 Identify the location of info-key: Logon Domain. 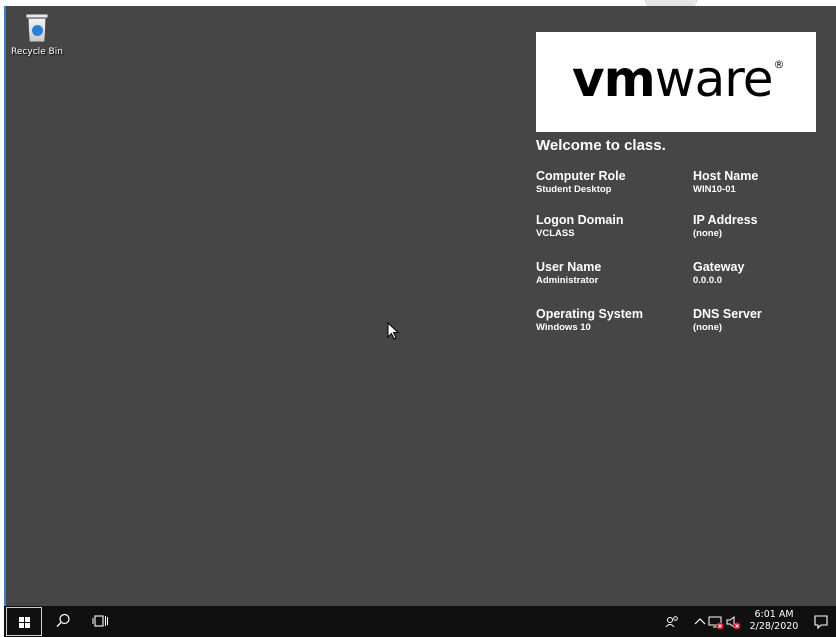
(580, 220).